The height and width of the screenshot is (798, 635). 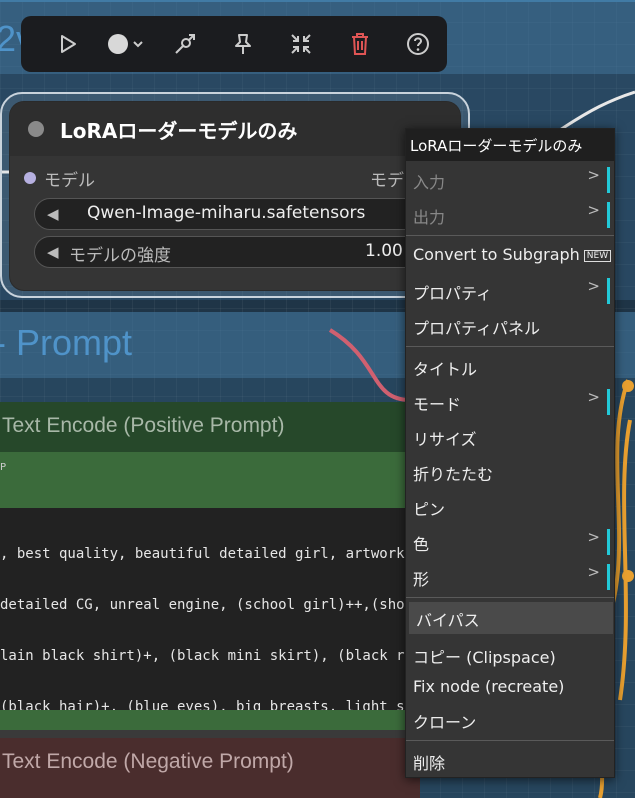 What do you see at coordinates (597, 256) in the screenshot?
I see `new-badge-icon: NEW` at bounding box center [597, 256].